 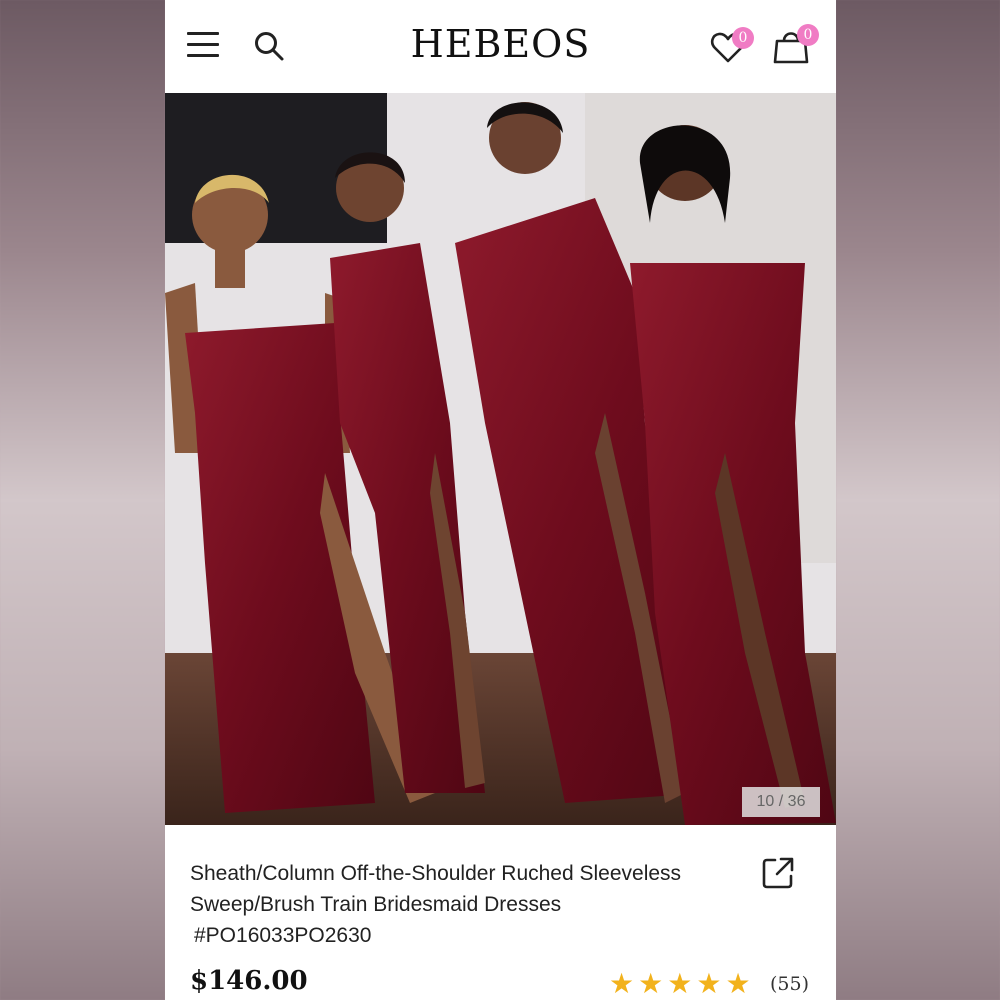 I want to click on wishlist-button: 0, so click(x=732, y=45).